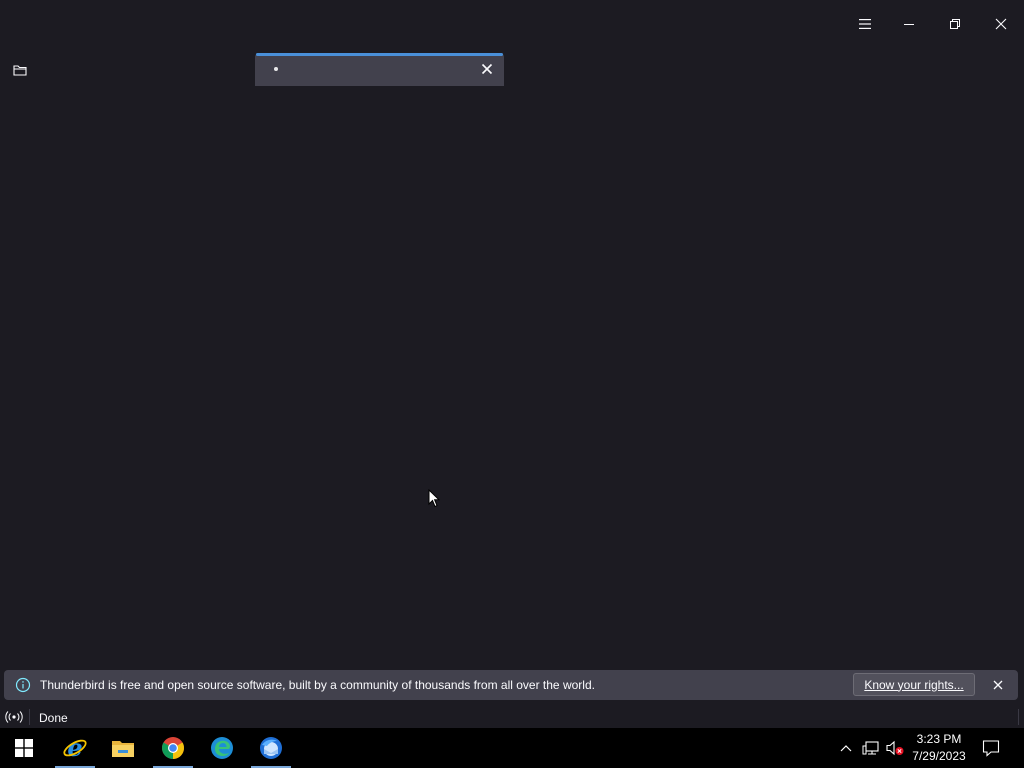 The width and height of the screenshot is (1024, 768). Describe the element at coordinates (379, 69) in the screenshot. I see `tab-active` at that location.